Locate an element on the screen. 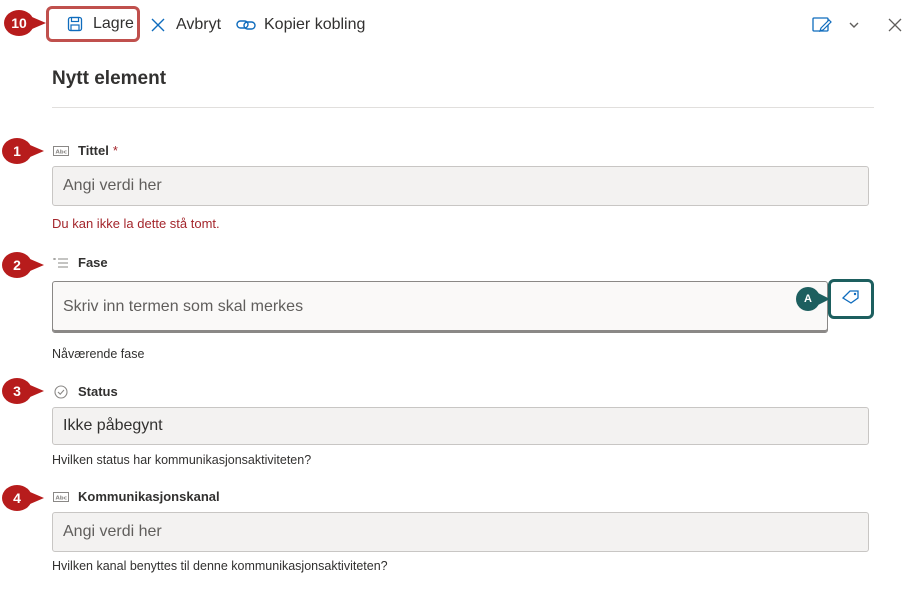 This screenshot has width=904, height=589. validation-error: Du kan ikke la dette stå tomt. is located at coordinates (136, 223).